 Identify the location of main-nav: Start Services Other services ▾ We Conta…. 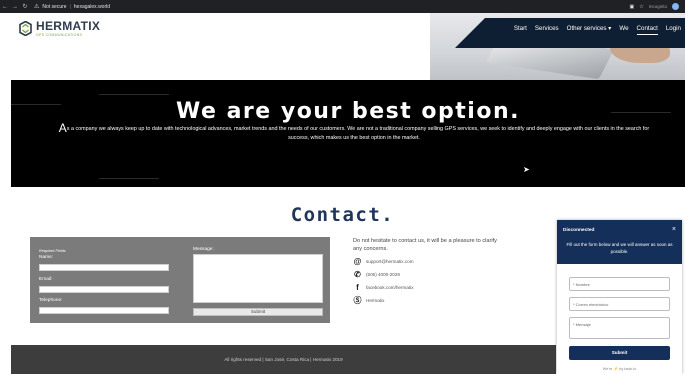
(597, 30).